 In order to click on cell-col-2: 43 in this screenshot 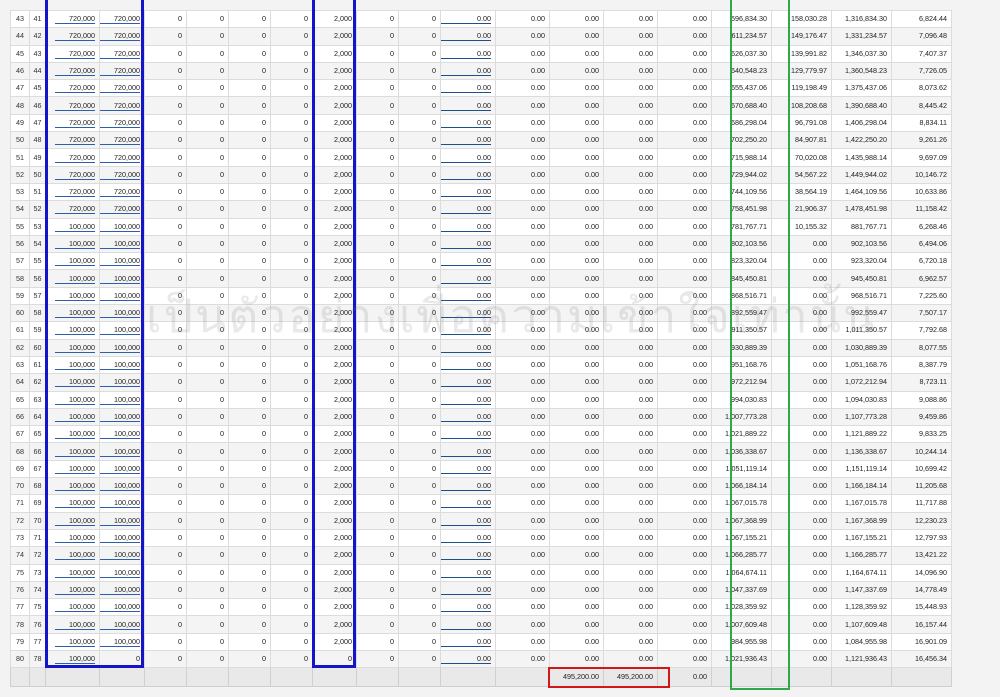, I will do `click(37, 53)`.